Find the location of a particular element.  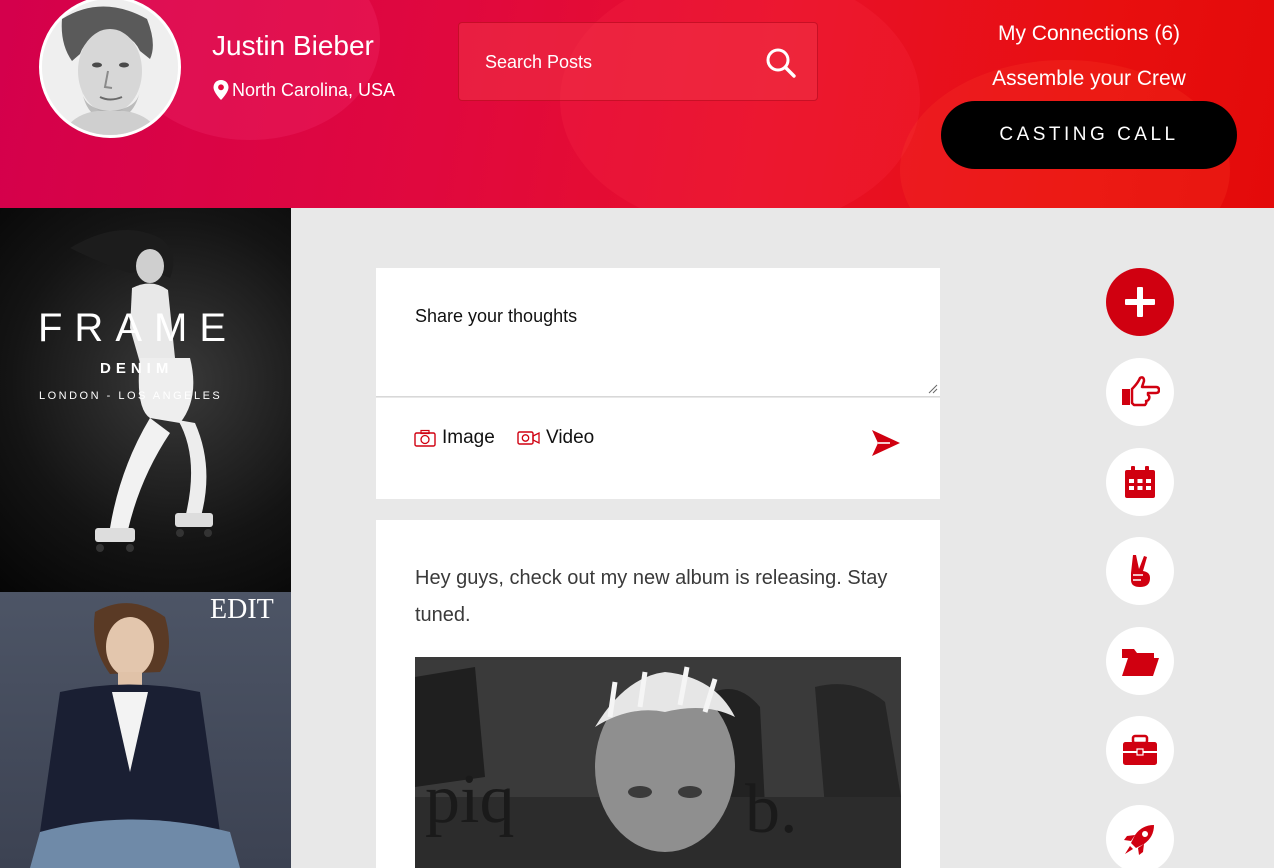

ad-banner-edit: EDIT is located at coordinates (145, 730).